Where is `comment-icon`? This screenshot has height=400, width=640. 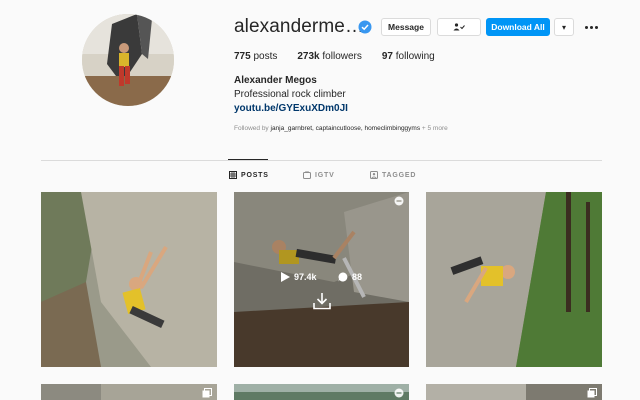 comment-icon is located at coordinates (343, 277).